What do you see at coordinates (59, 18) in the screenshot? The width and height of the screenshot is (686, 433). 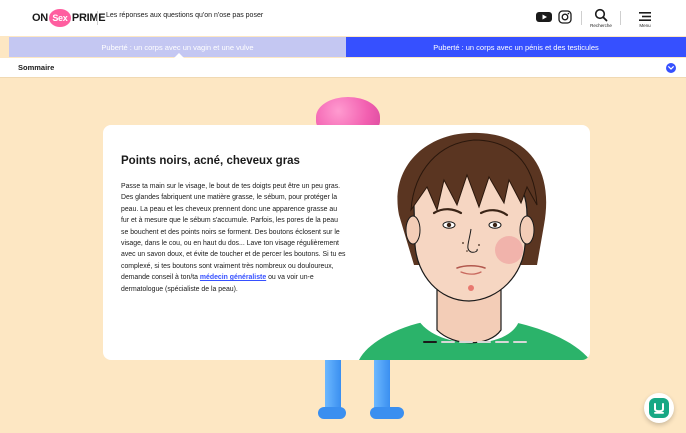 I see `logo-sex: Sex` at bounding box center [59, 18].